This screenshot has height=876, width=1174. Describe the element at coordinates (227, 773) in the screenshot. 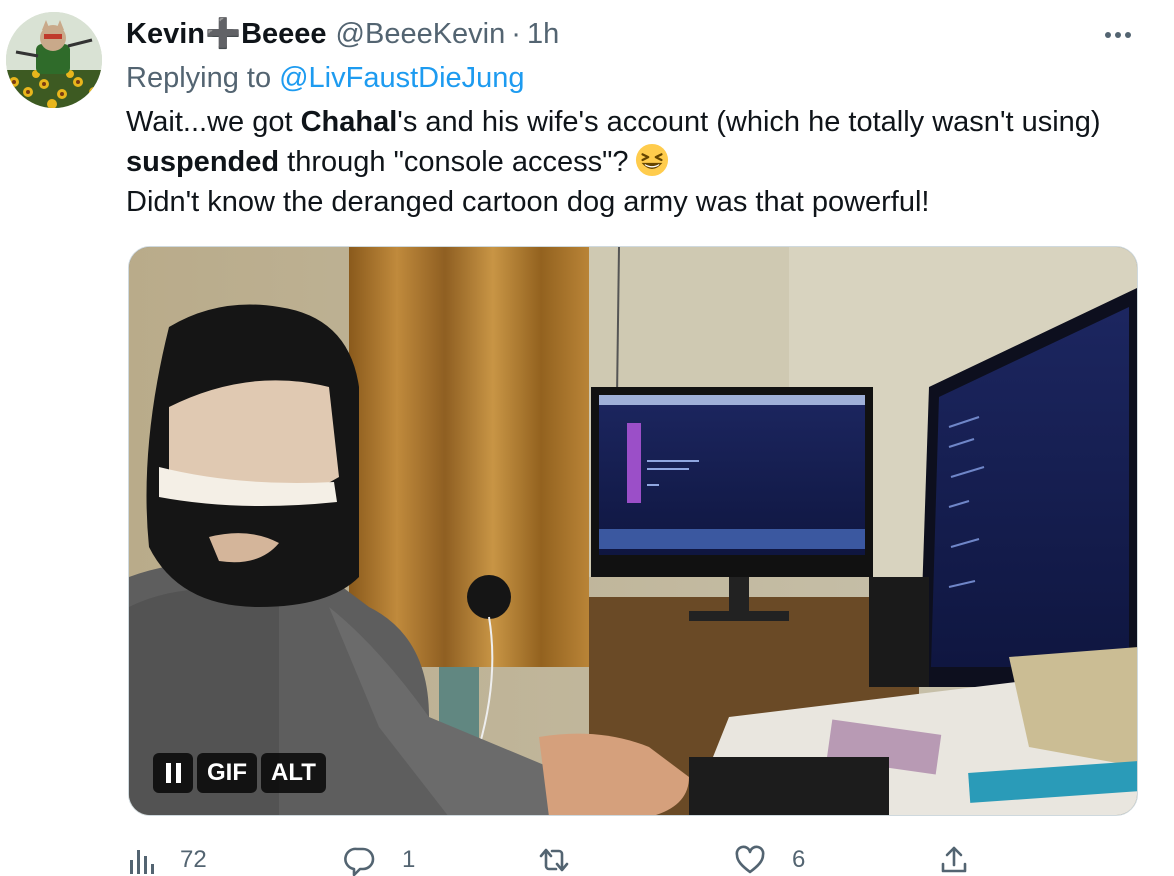

I see `gif-badge: GIF` at that location.